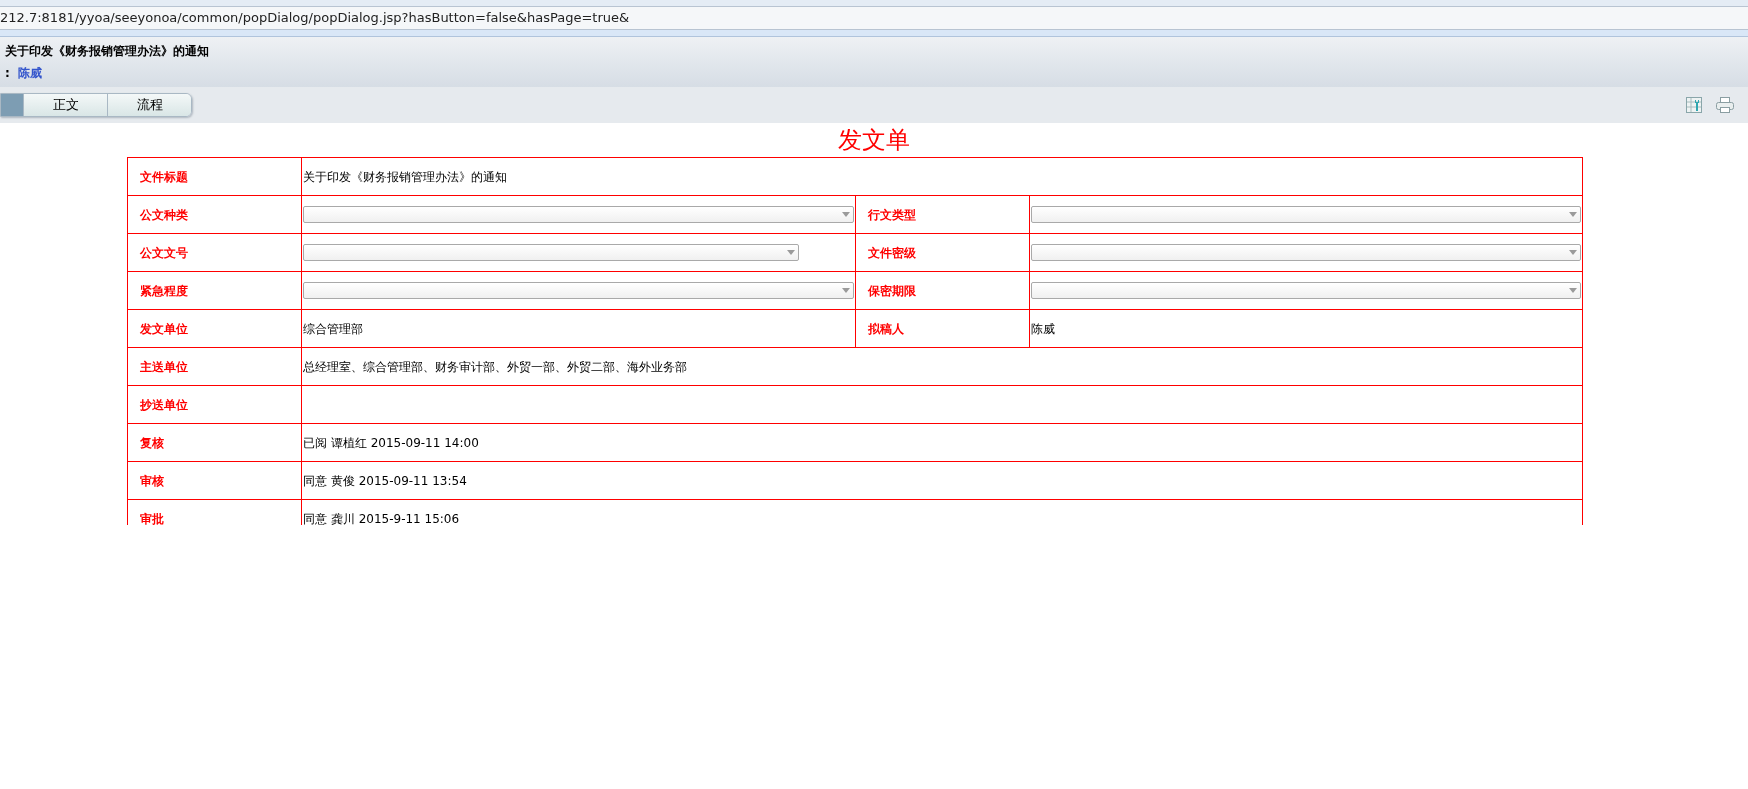 The width and height of the screenshot is (1748, 789). I want to click on field-value: 同意 龚川 2015-9-11 15:06, so click(381, 518).